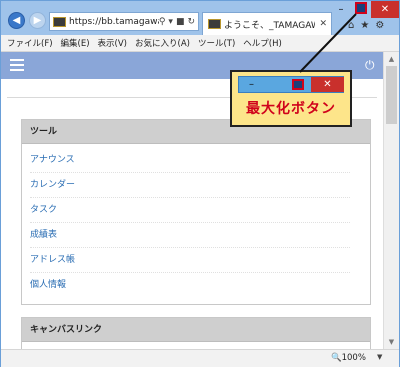 The height and width of the screenshot is (367, 400). What do you see at coordinates (190, 185) in the screenshot?
I see `list-item: カレンダー` at bounding box center [190, 185].